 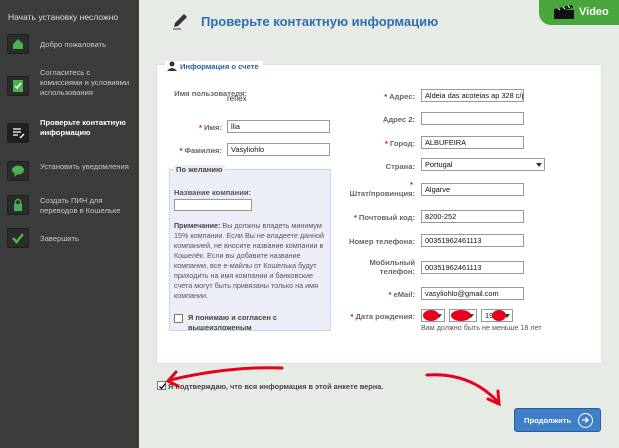 What do you see at coordinates (472, 216) in the screenshot?
I see `postal-input: 8200-252` at bounding box center [472, 216].